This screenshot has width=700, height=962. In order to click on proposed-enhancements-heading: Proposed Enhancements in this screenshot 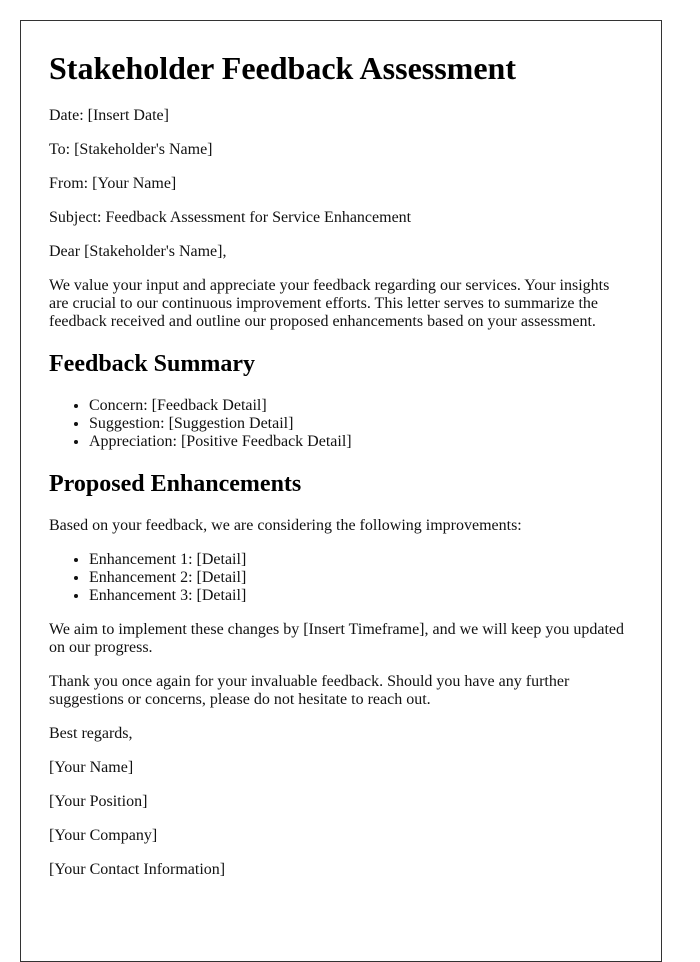, I will do `click(175, 484)`.